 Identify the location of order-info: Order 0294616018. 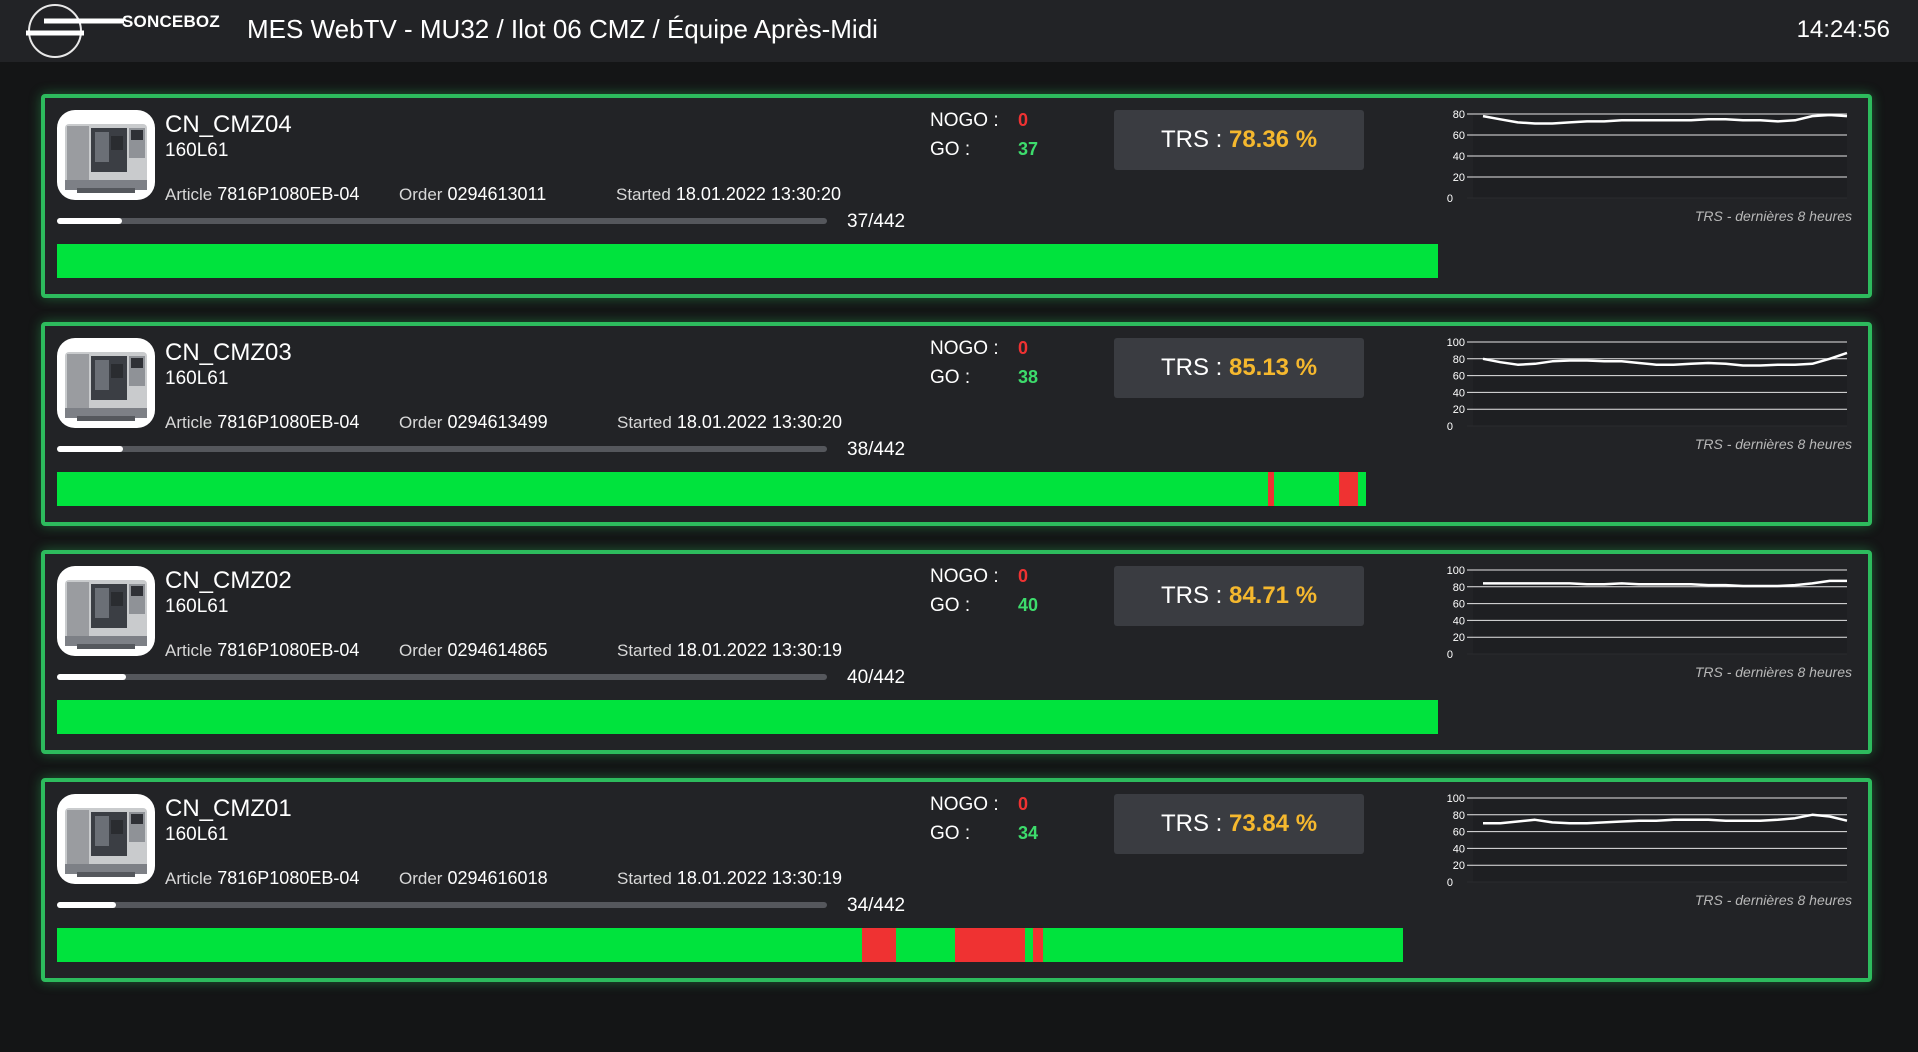
(473, 878).